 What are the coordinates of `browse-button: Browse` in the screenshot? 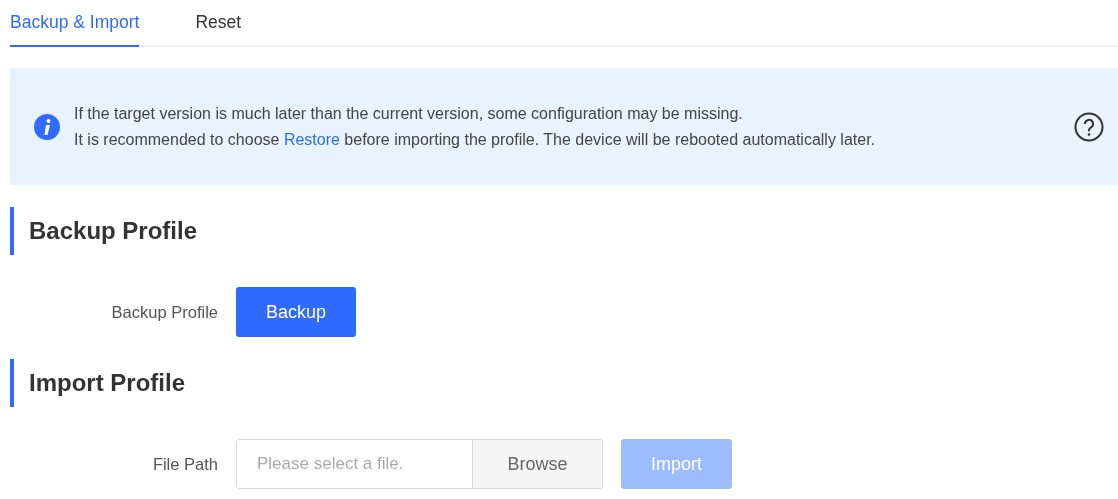 It's located at (537, 464).